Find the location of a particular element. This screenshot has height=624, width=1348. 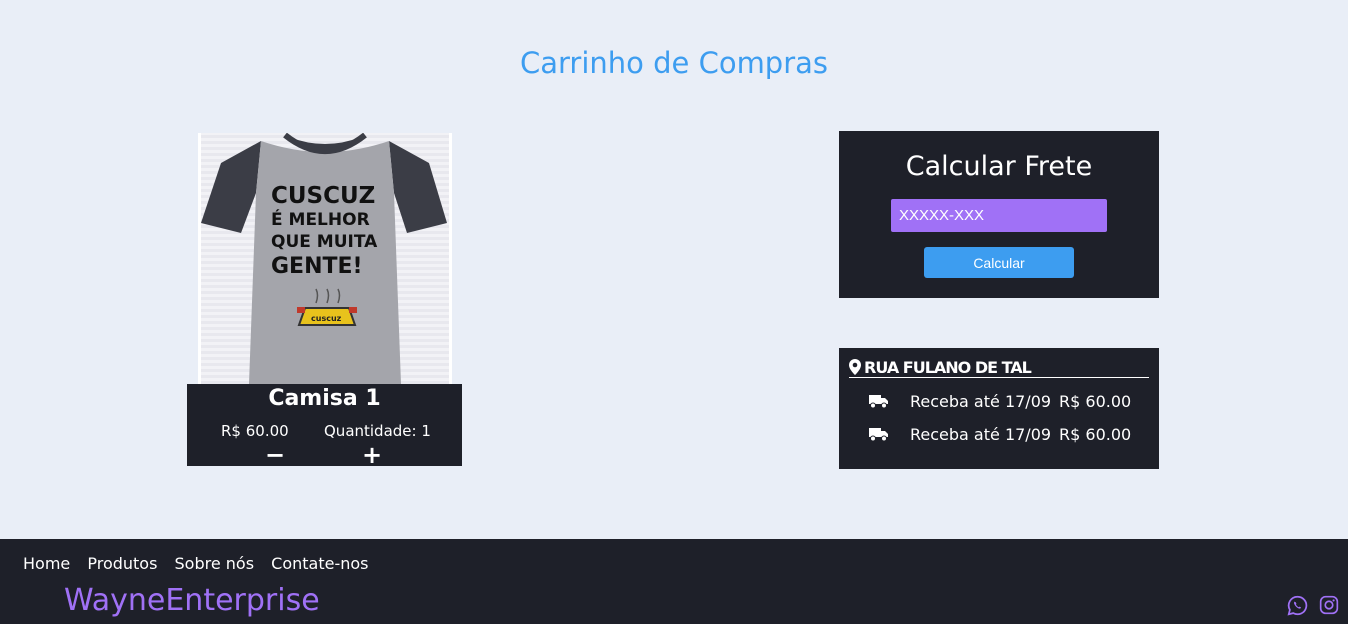

shirt-text: É MELHOR is located at coordinates (320, 219).